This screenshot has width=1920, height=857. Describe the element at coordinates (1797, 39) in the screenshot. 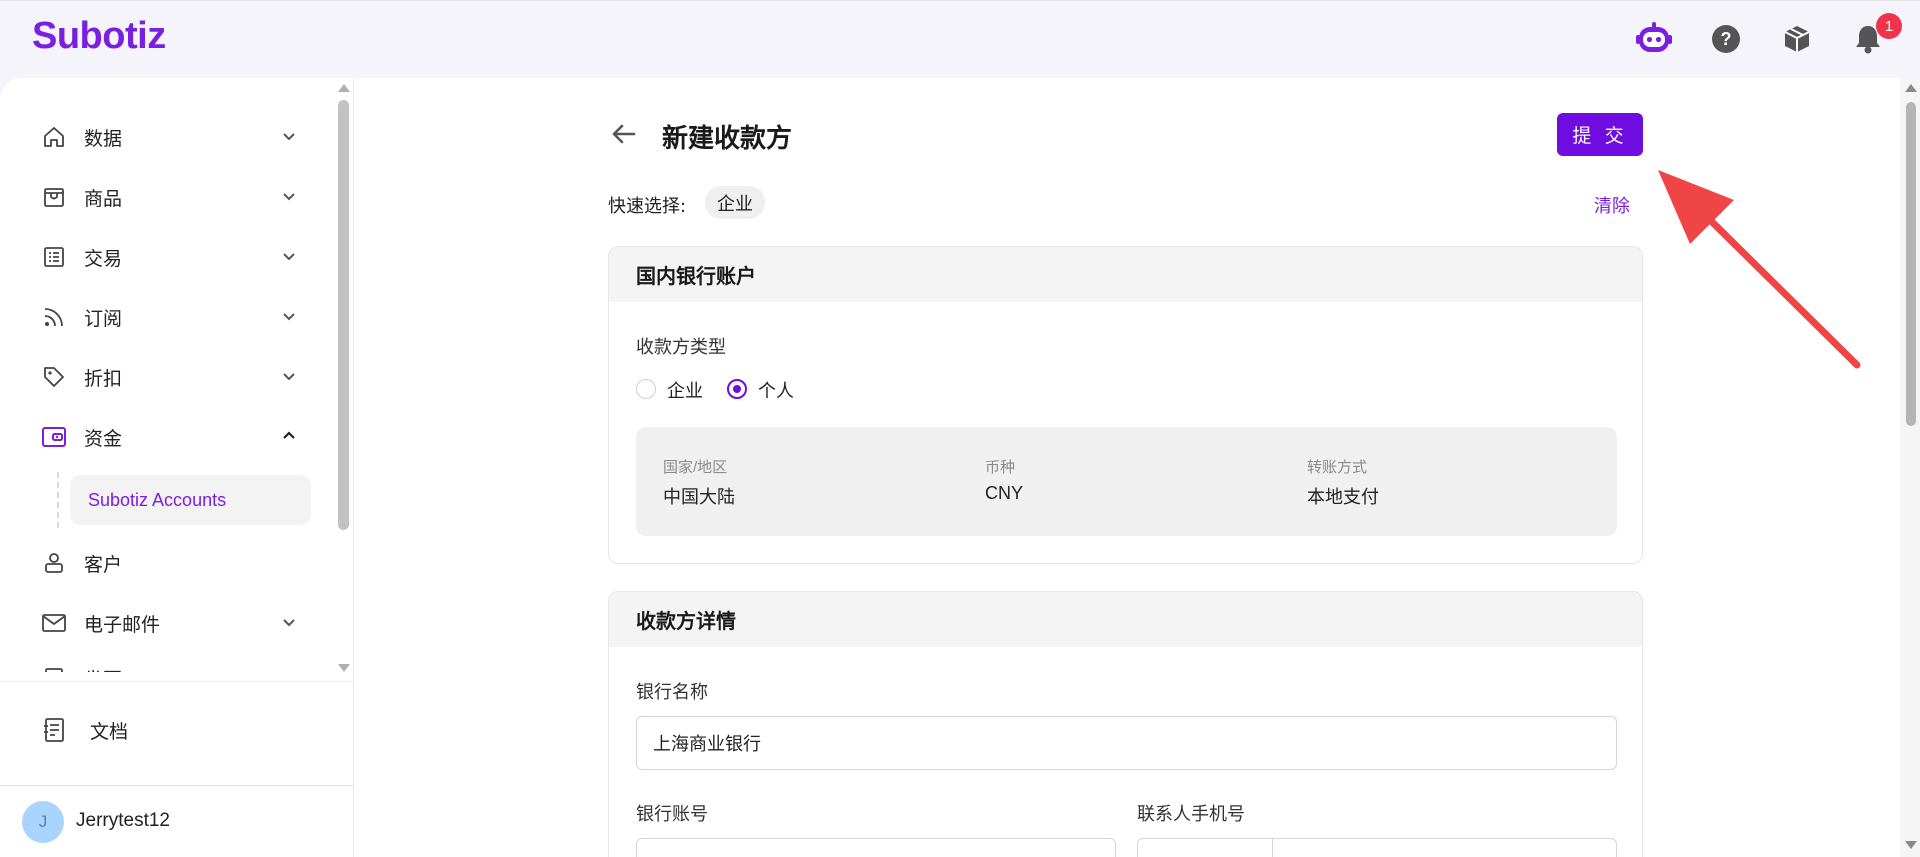

I see `package-icon` at that location.